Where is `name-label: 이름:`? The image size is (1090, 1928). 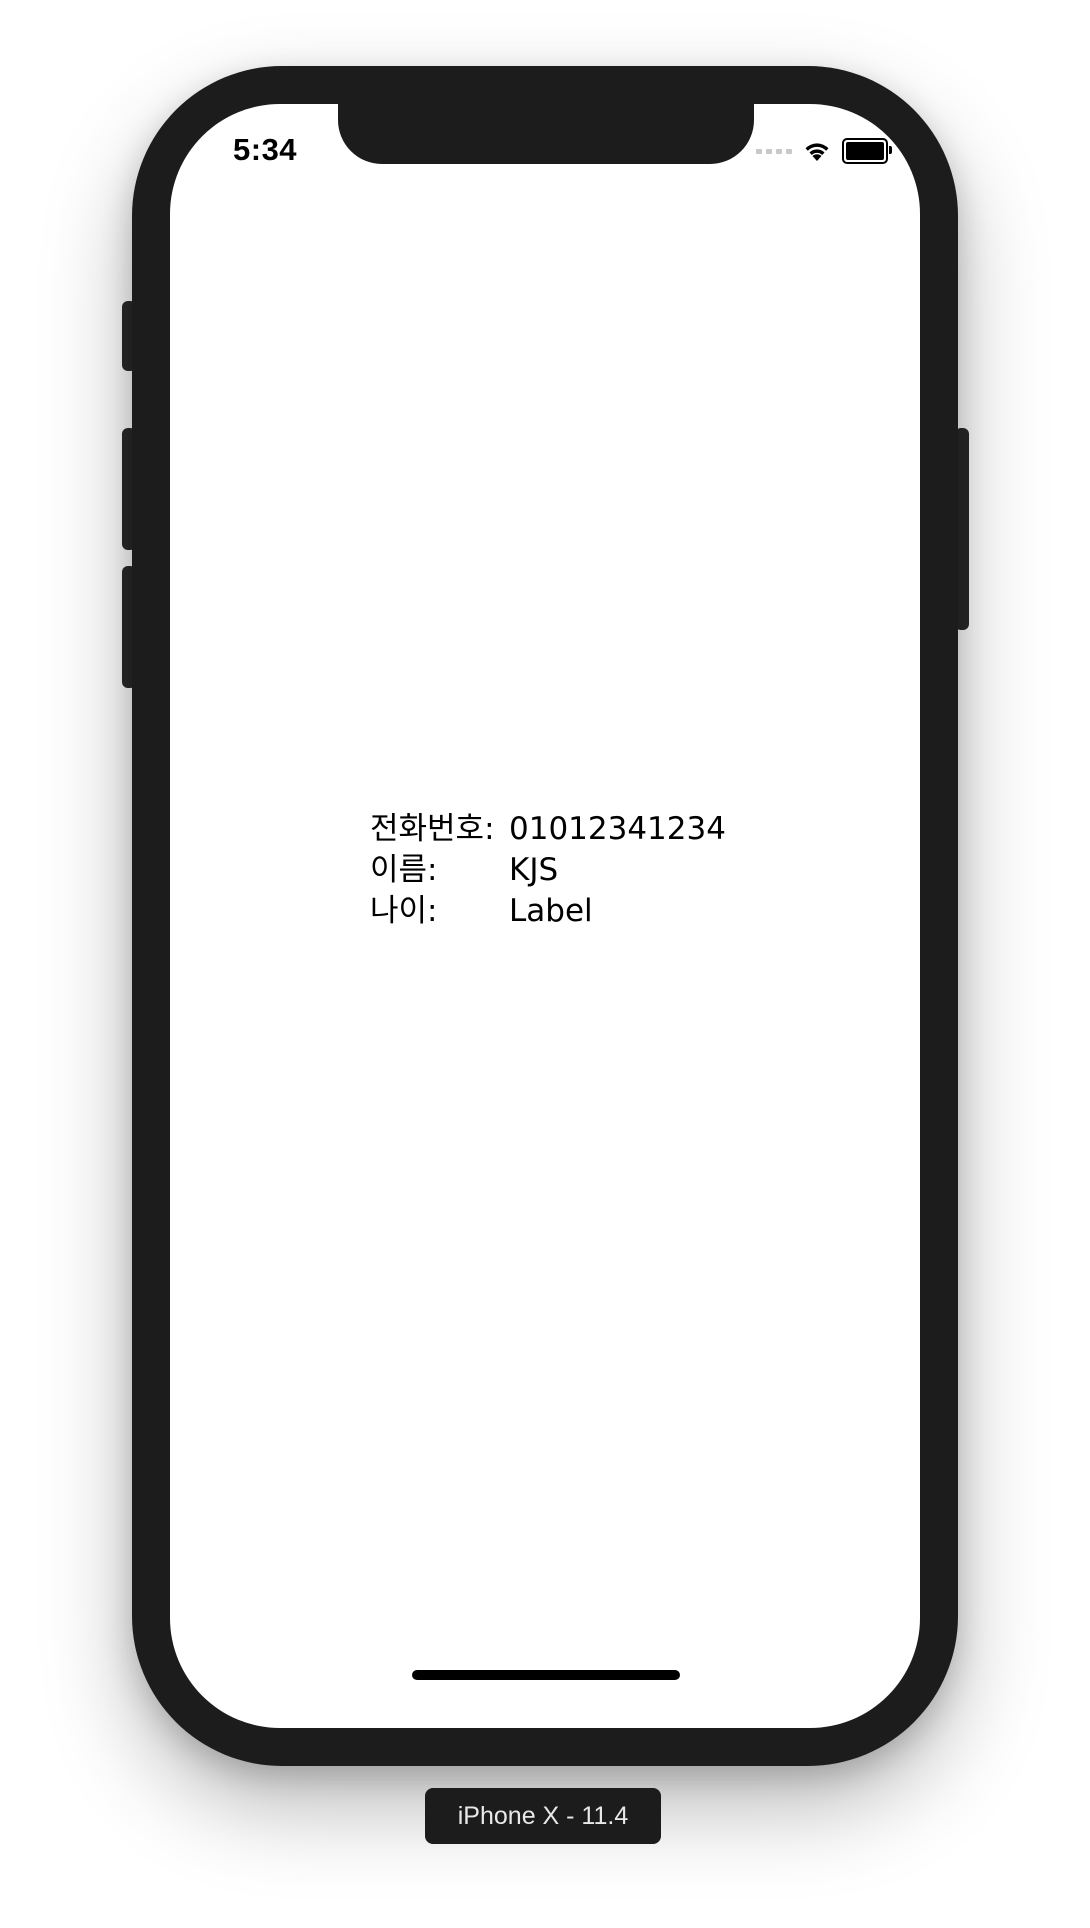 name-label: 이름: is located at coordinates (404, 870).